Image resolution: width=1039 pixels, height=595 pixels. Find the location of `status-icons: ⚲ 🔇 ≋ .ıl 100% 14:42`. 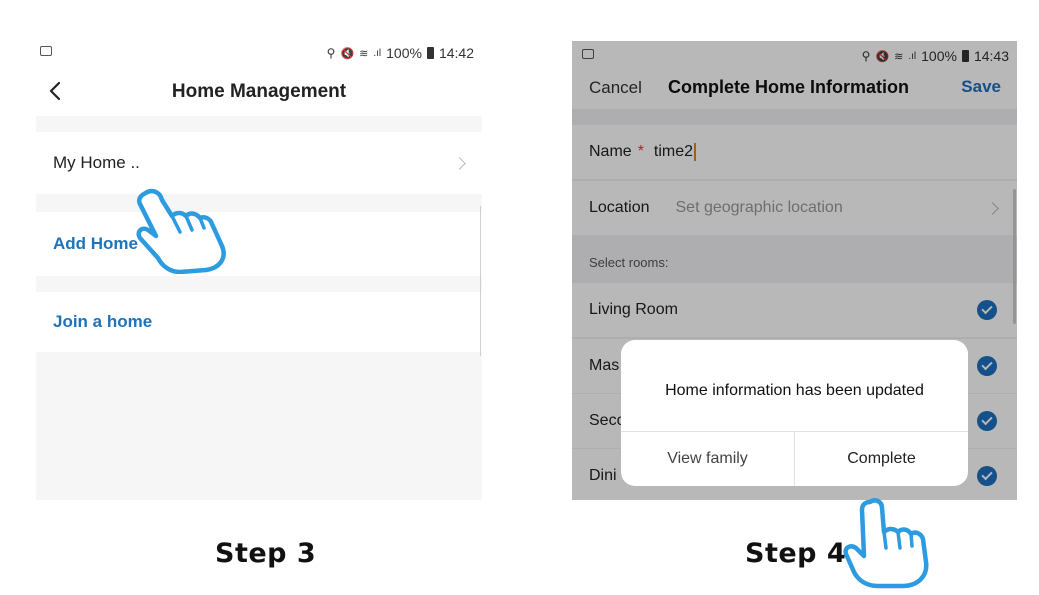

status-icons: ⚲ 🔇 ≋ .ıl 100% 14:42 is located at coordinates (400, 53).